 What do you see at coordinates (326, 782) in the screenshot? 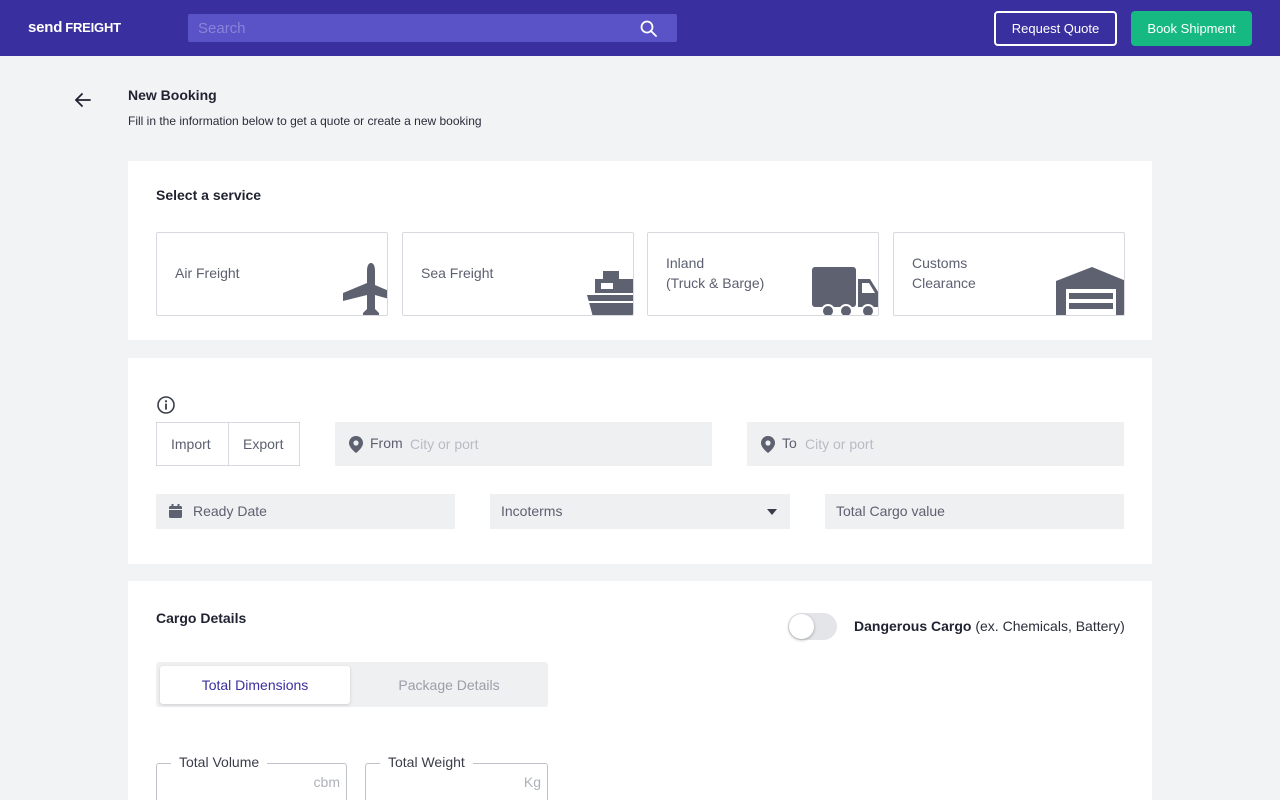
I see `volume-unit: cbm` at bounding box center [326, 782].